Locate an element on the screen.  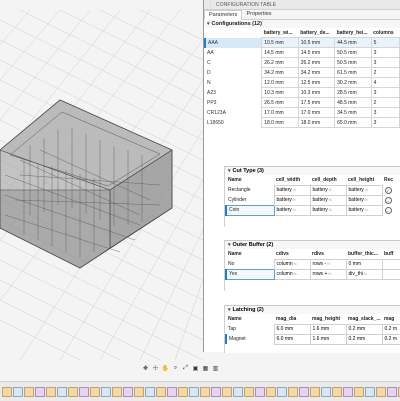
toggle-cell: ✓ is located at coordinates (391, 190).